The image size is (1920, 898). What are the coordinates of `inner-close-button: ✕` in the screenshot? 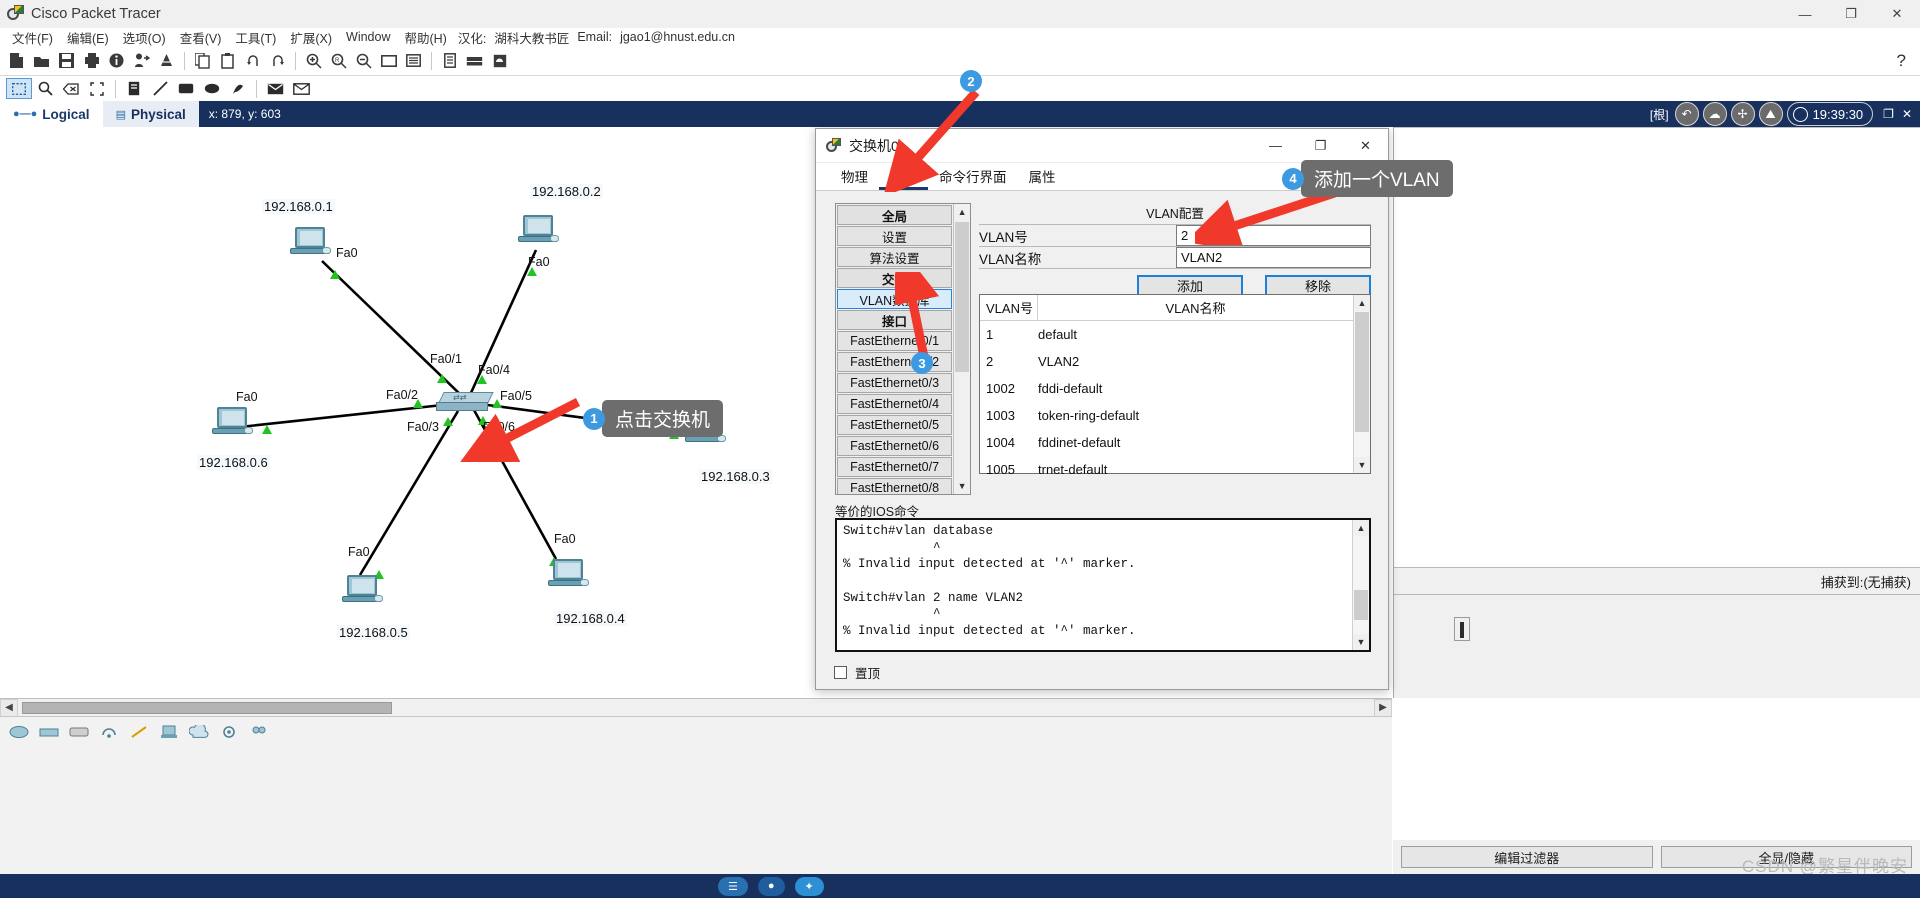 It's located at (1907, 114).